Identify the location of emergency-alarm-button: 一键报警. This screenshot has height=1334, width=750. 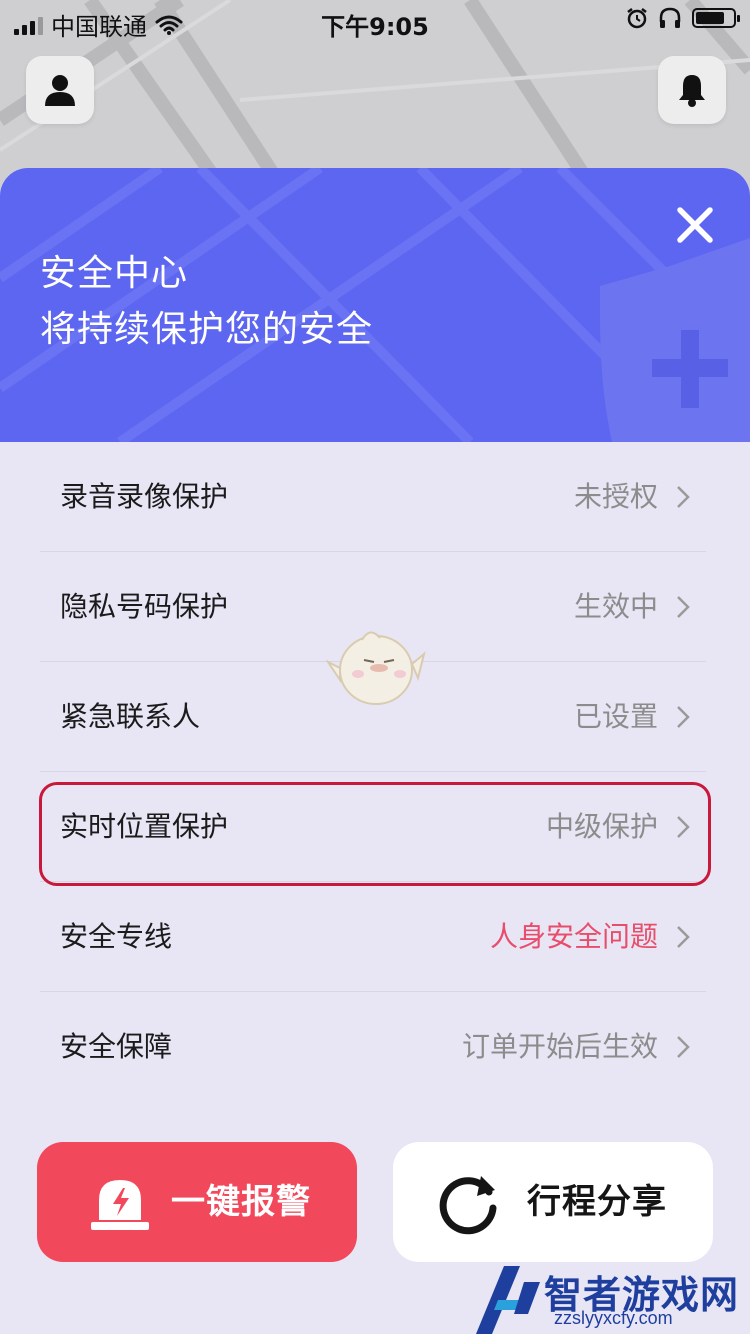
(197, 1202).